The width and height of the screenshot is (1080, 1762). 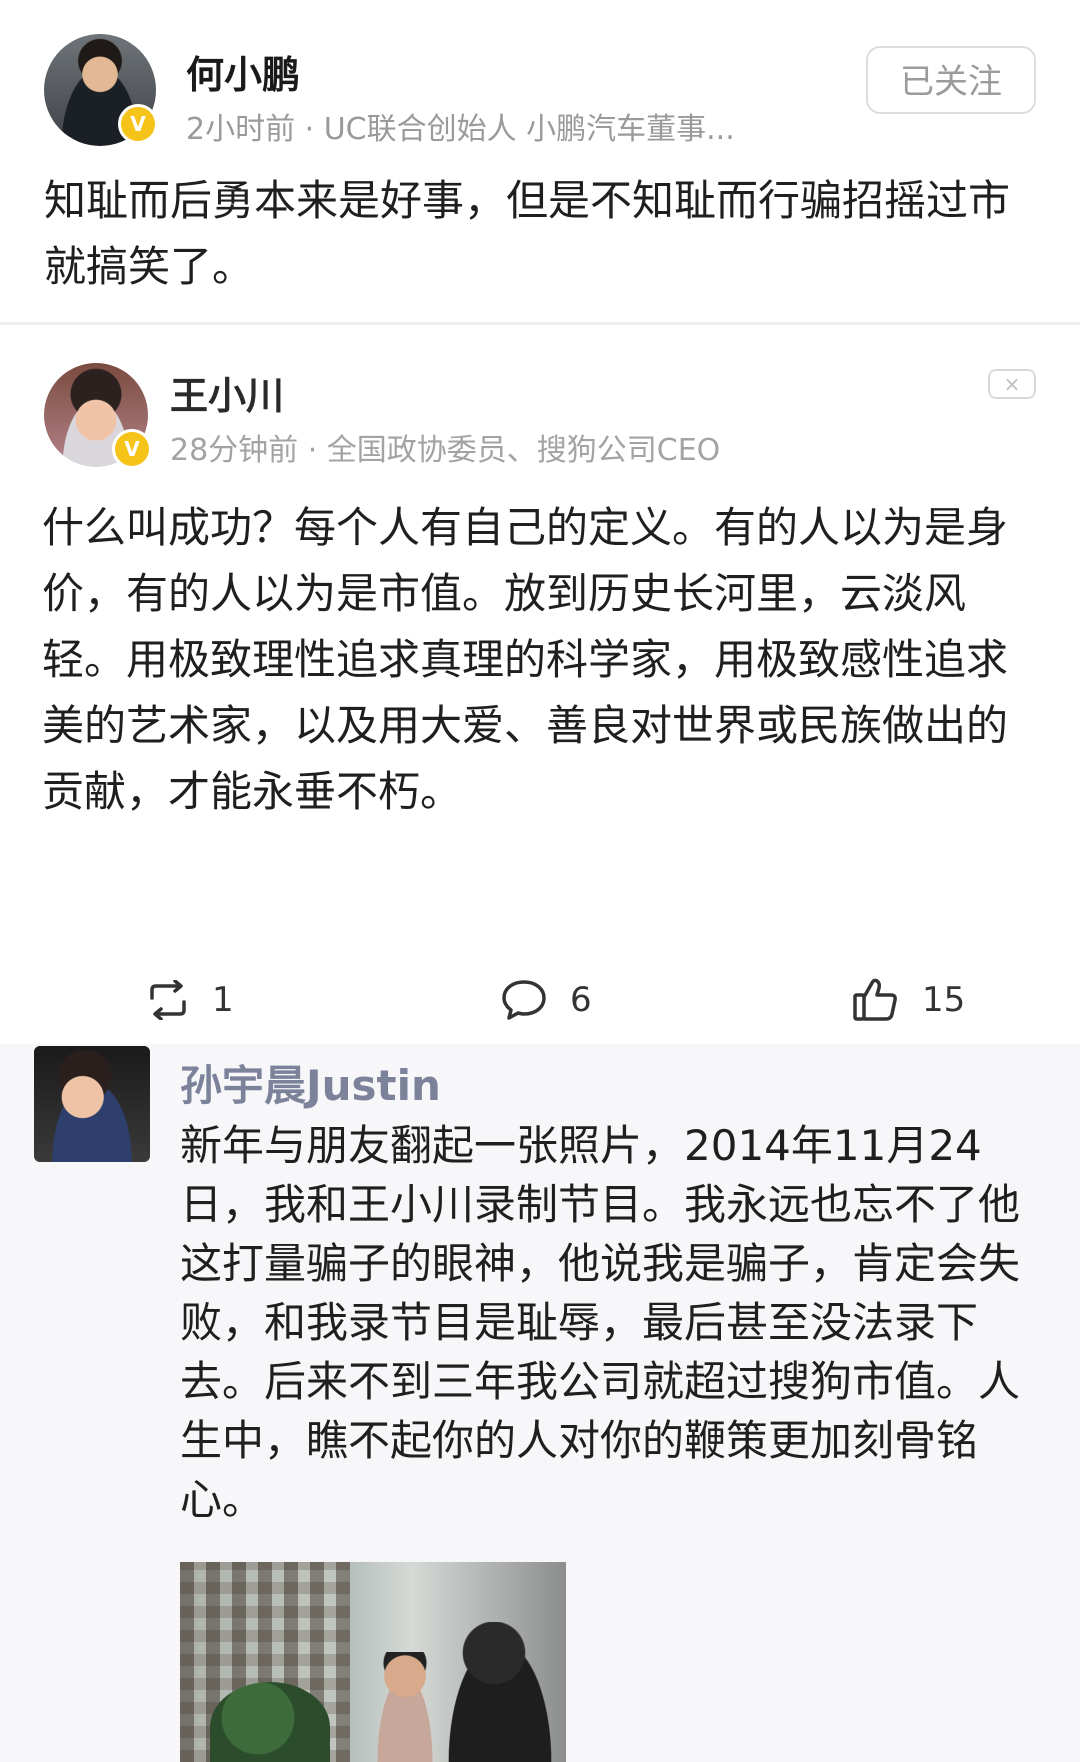 What do you see at coordinates (310, 1082) in the screenshot?
I see `reply-author-name: 孙宇晨Justin` at bounding box center [310, 1082].